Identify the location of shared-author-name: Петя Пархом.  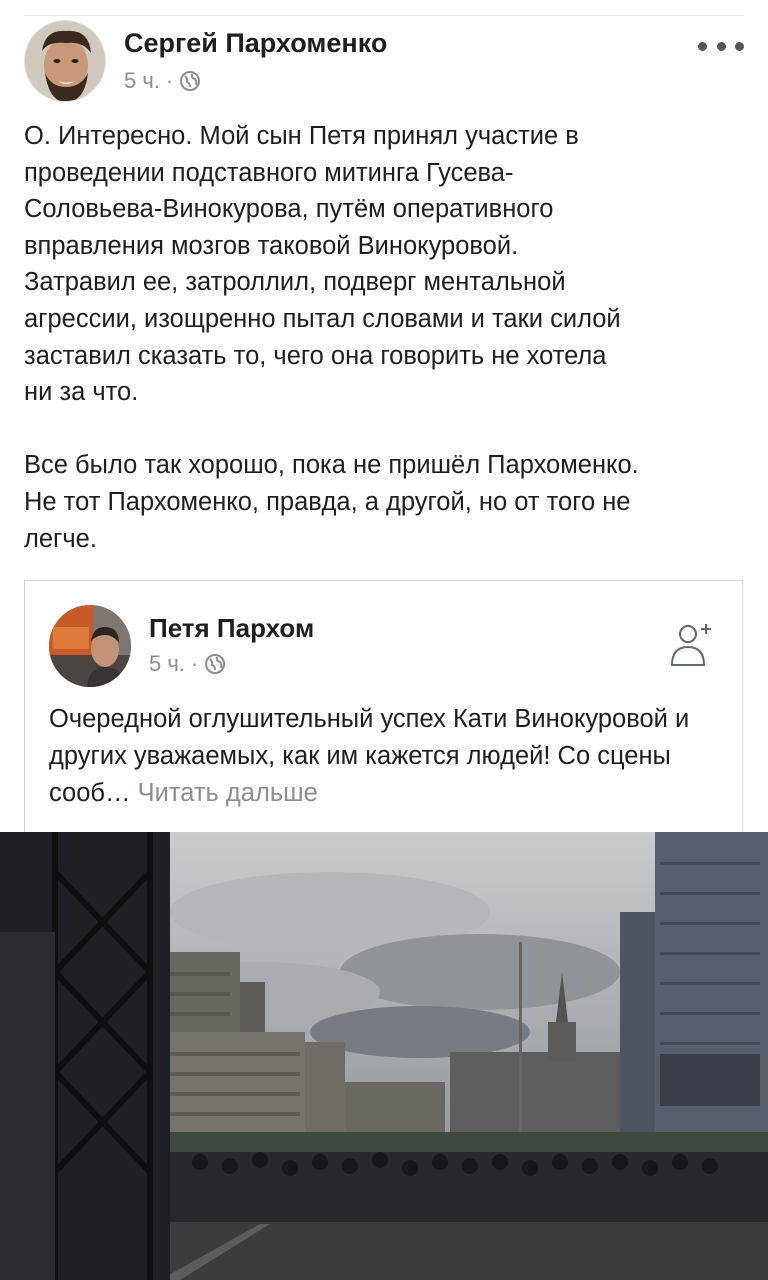
(231, 628).